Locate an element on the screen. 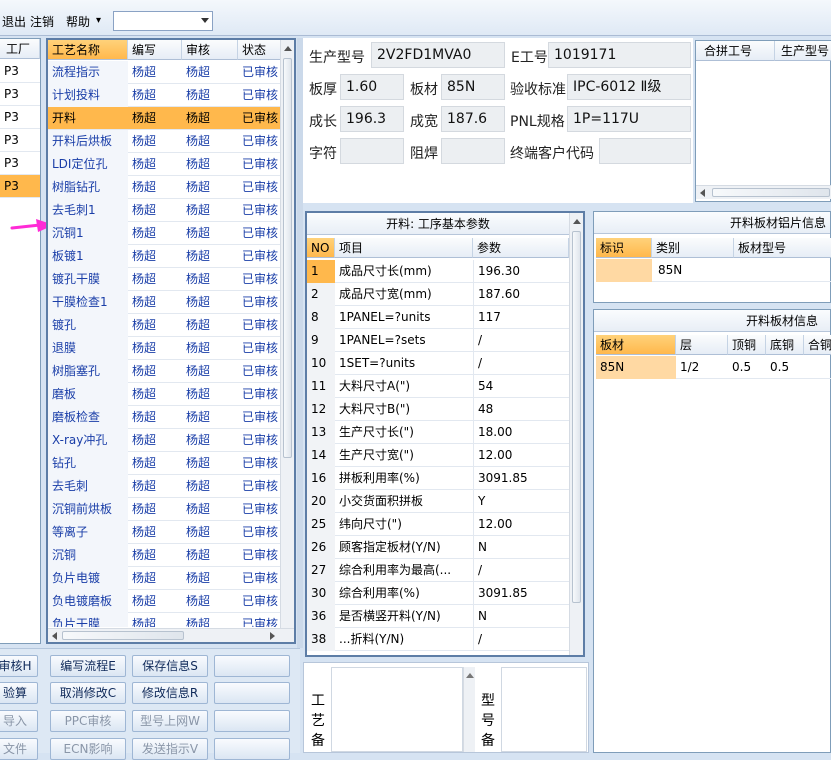  process-row: 退膜 杨超 杨超 已审核 is located at coordinates (164, 348).